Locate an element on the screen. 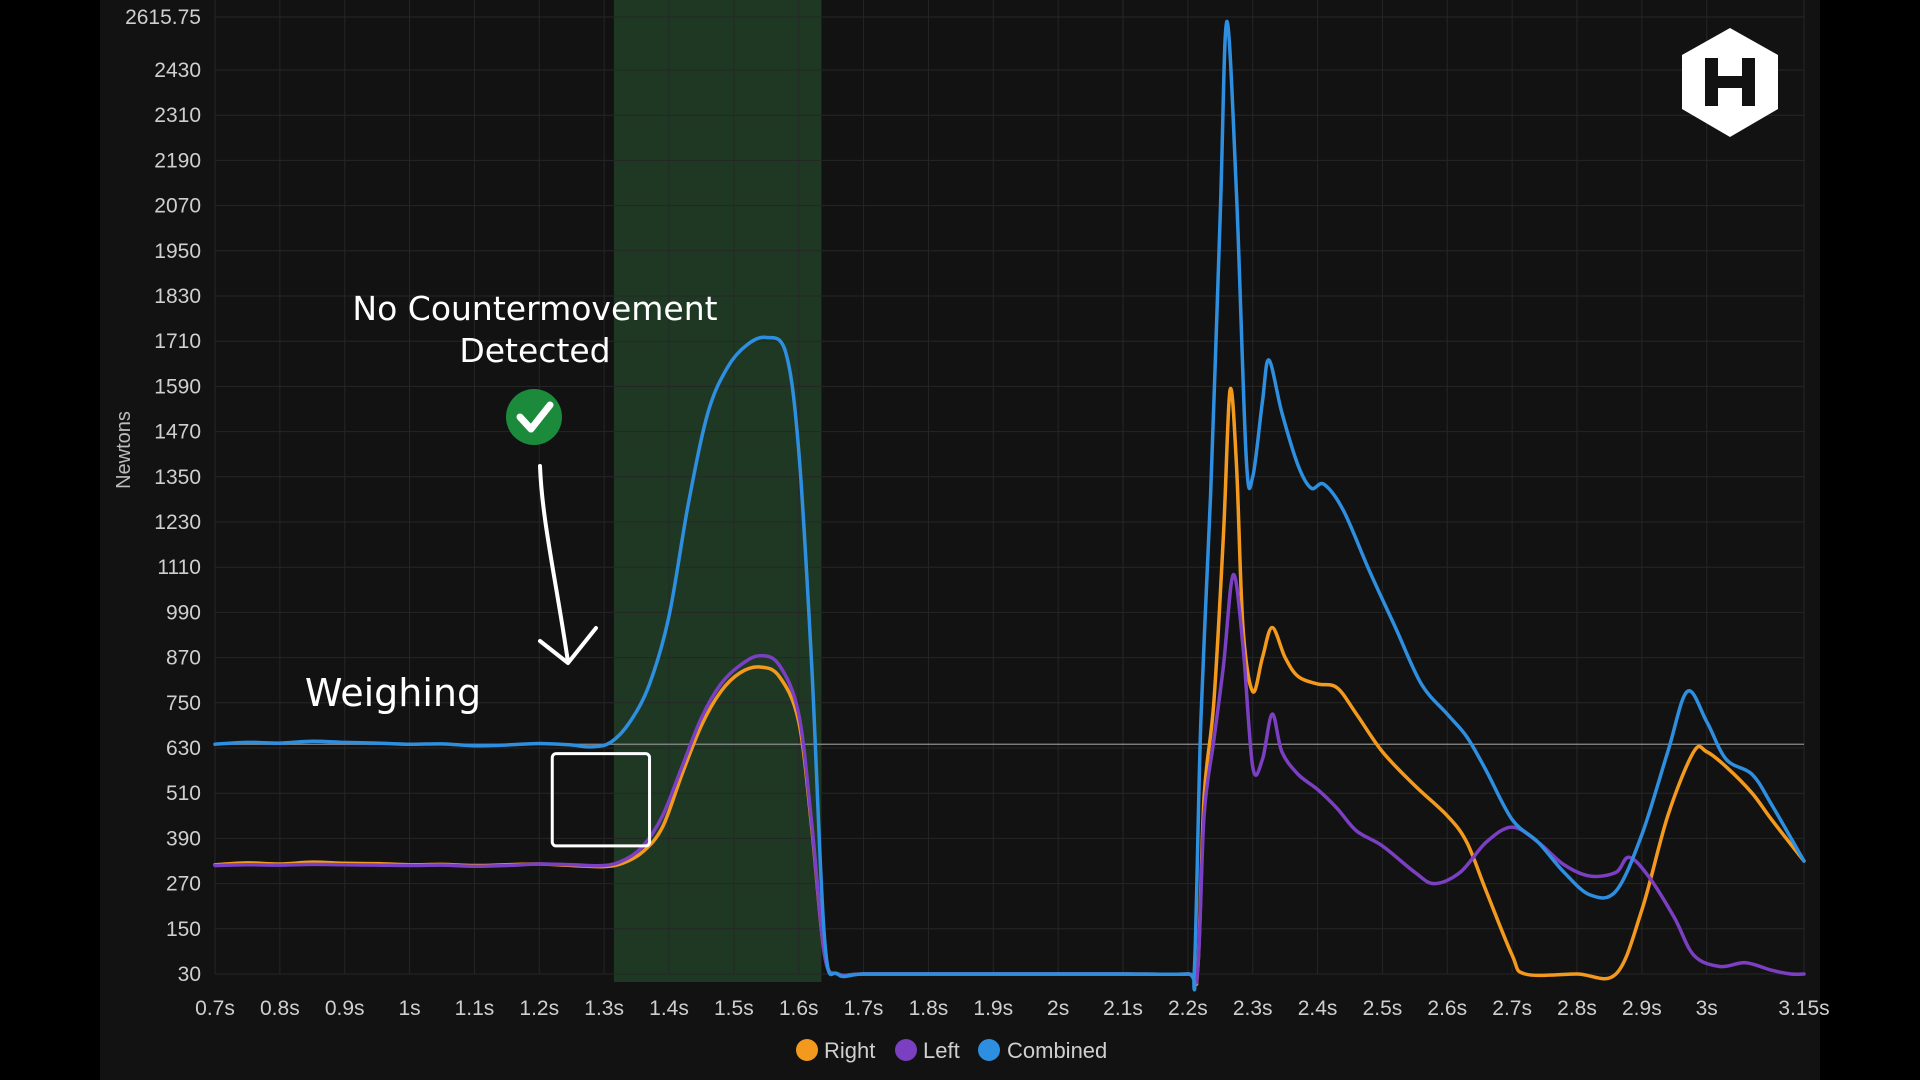 This screenshot has height=1080, width=1920. x-tick-label: 2.8s is located at coordinates (1577, 1008).